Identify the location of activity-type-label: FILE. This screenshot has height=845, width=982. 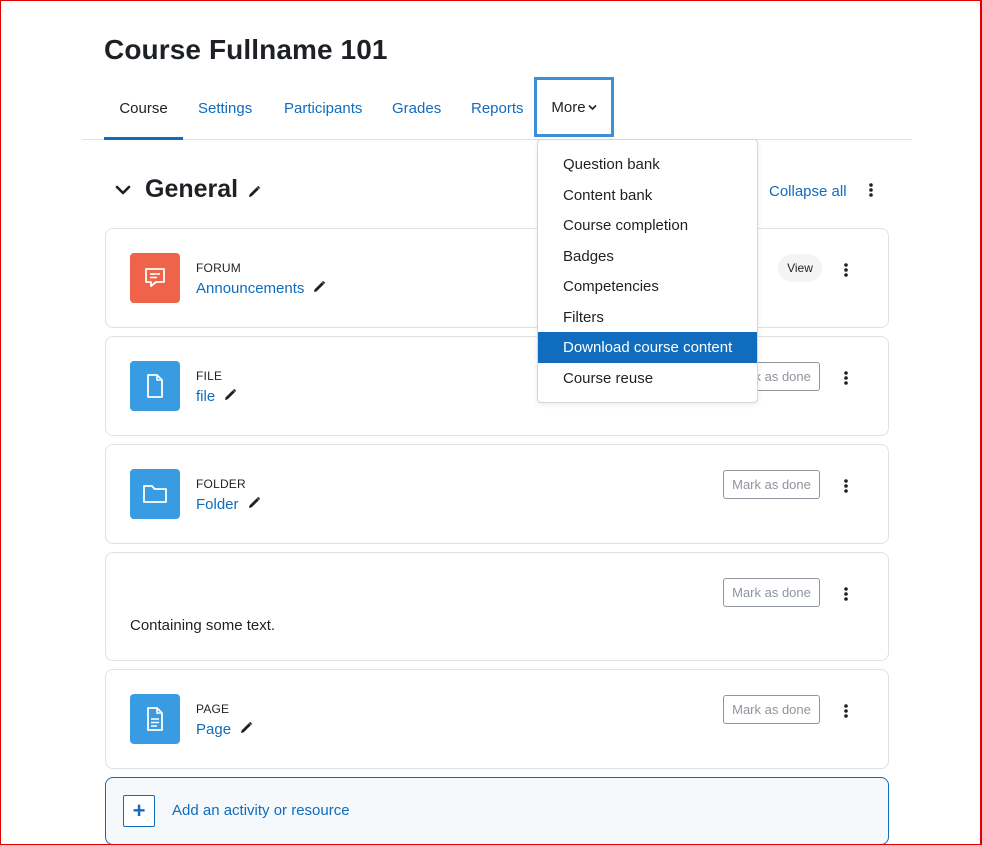
(209, 376).